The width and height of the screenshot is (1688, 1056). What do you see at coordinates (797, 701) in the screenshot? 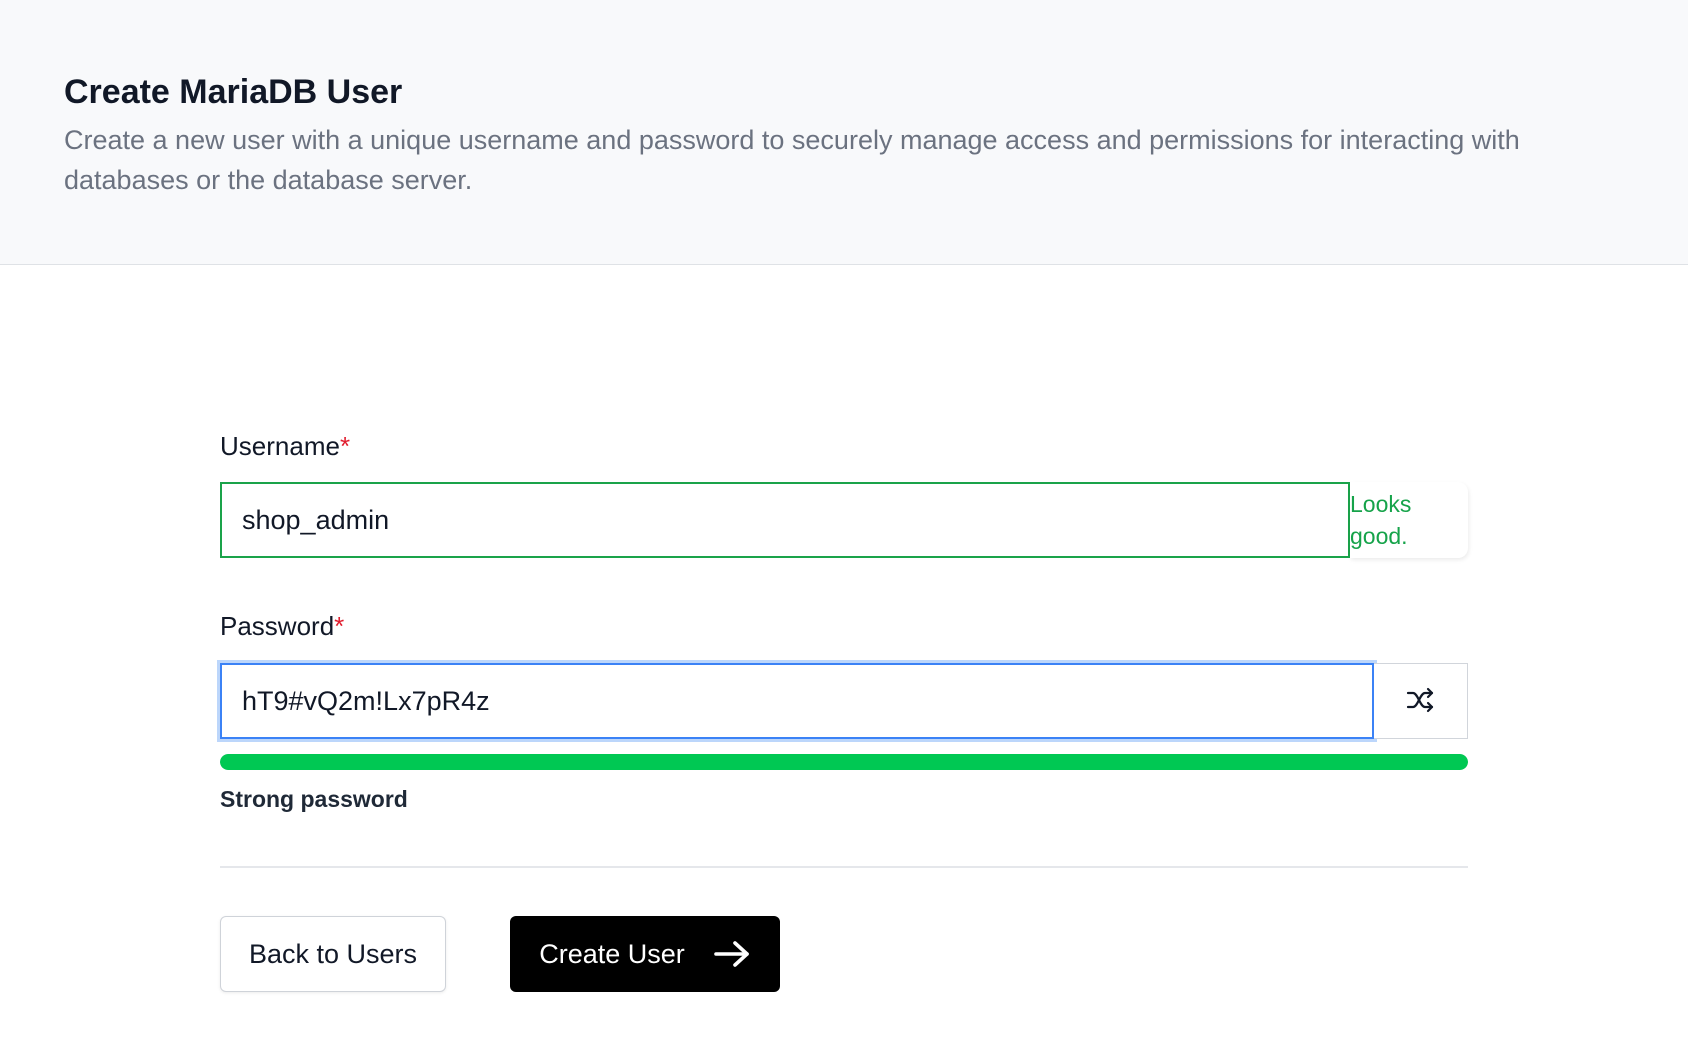
I see `password-input` at bounding box center [797, 701].